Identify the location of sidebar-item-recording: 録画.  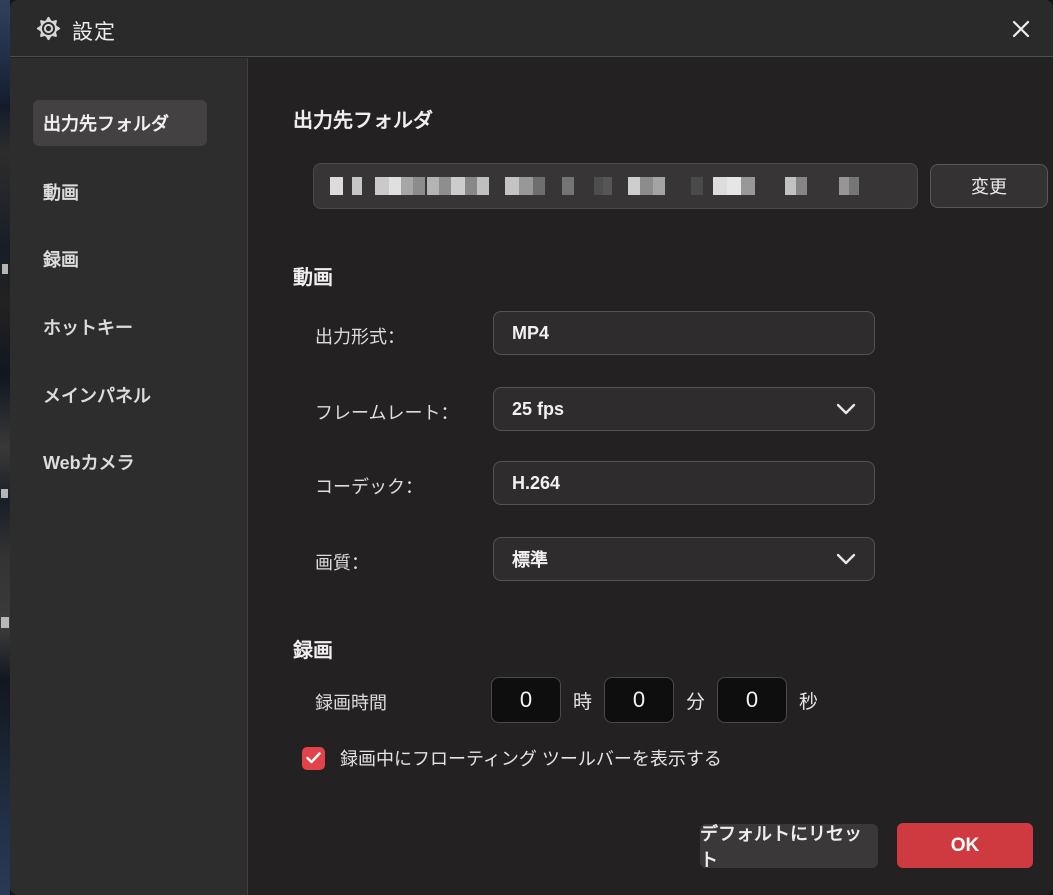
(120, 259).